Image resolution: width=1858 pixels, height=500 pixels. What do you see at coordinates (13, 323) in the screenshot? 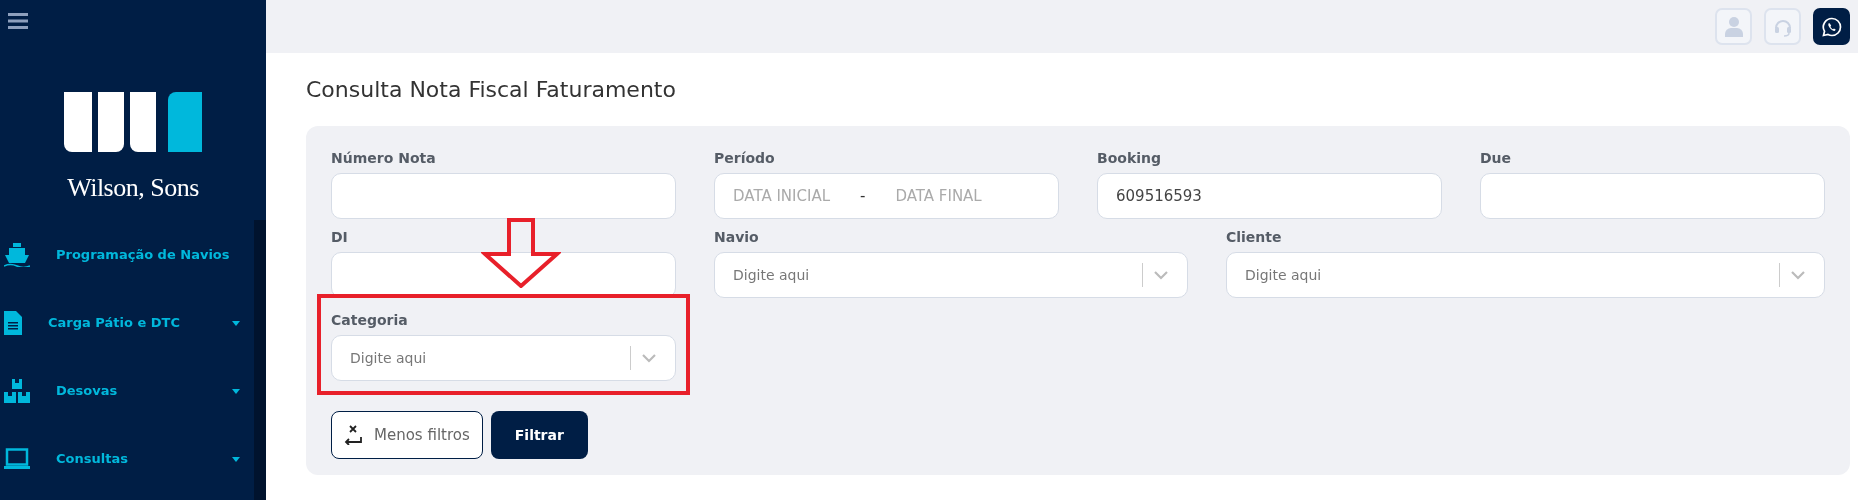
I see `document-icon` at bounding box center [13, 323].